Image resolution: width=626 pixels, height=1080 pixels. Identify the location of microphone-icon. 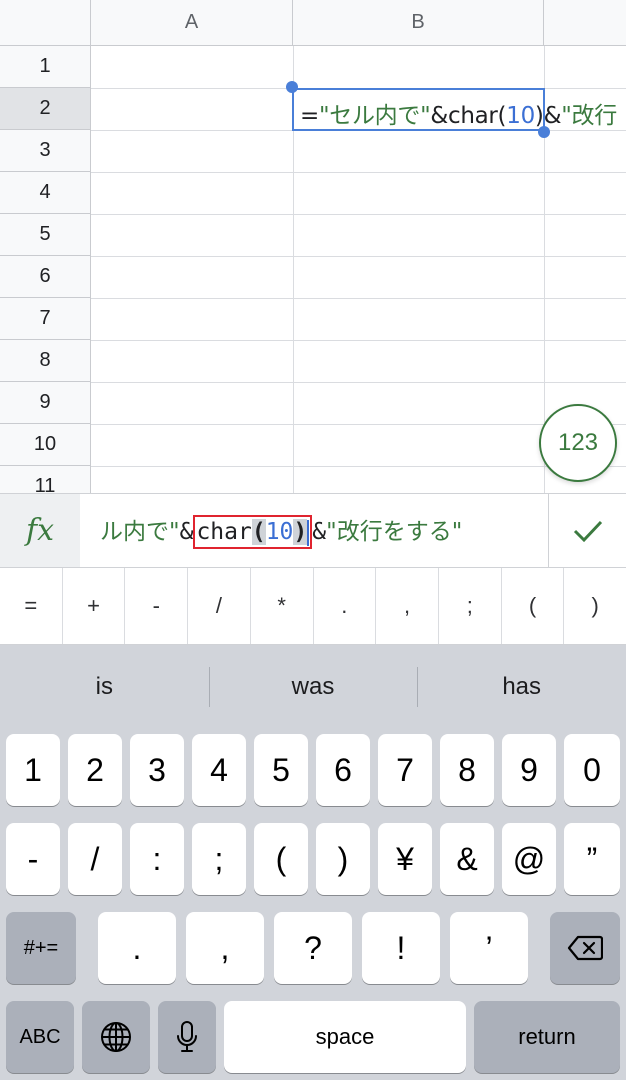
(187, 1036).